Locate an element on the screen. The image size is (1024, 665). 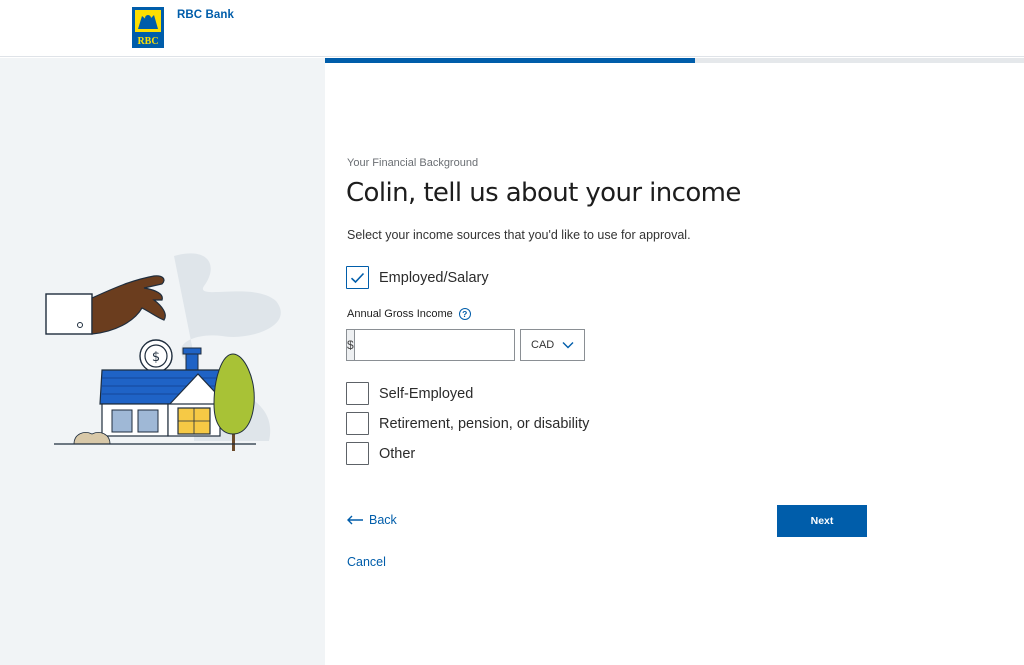
retirement-checkbox is located at coordinates (357, 423).